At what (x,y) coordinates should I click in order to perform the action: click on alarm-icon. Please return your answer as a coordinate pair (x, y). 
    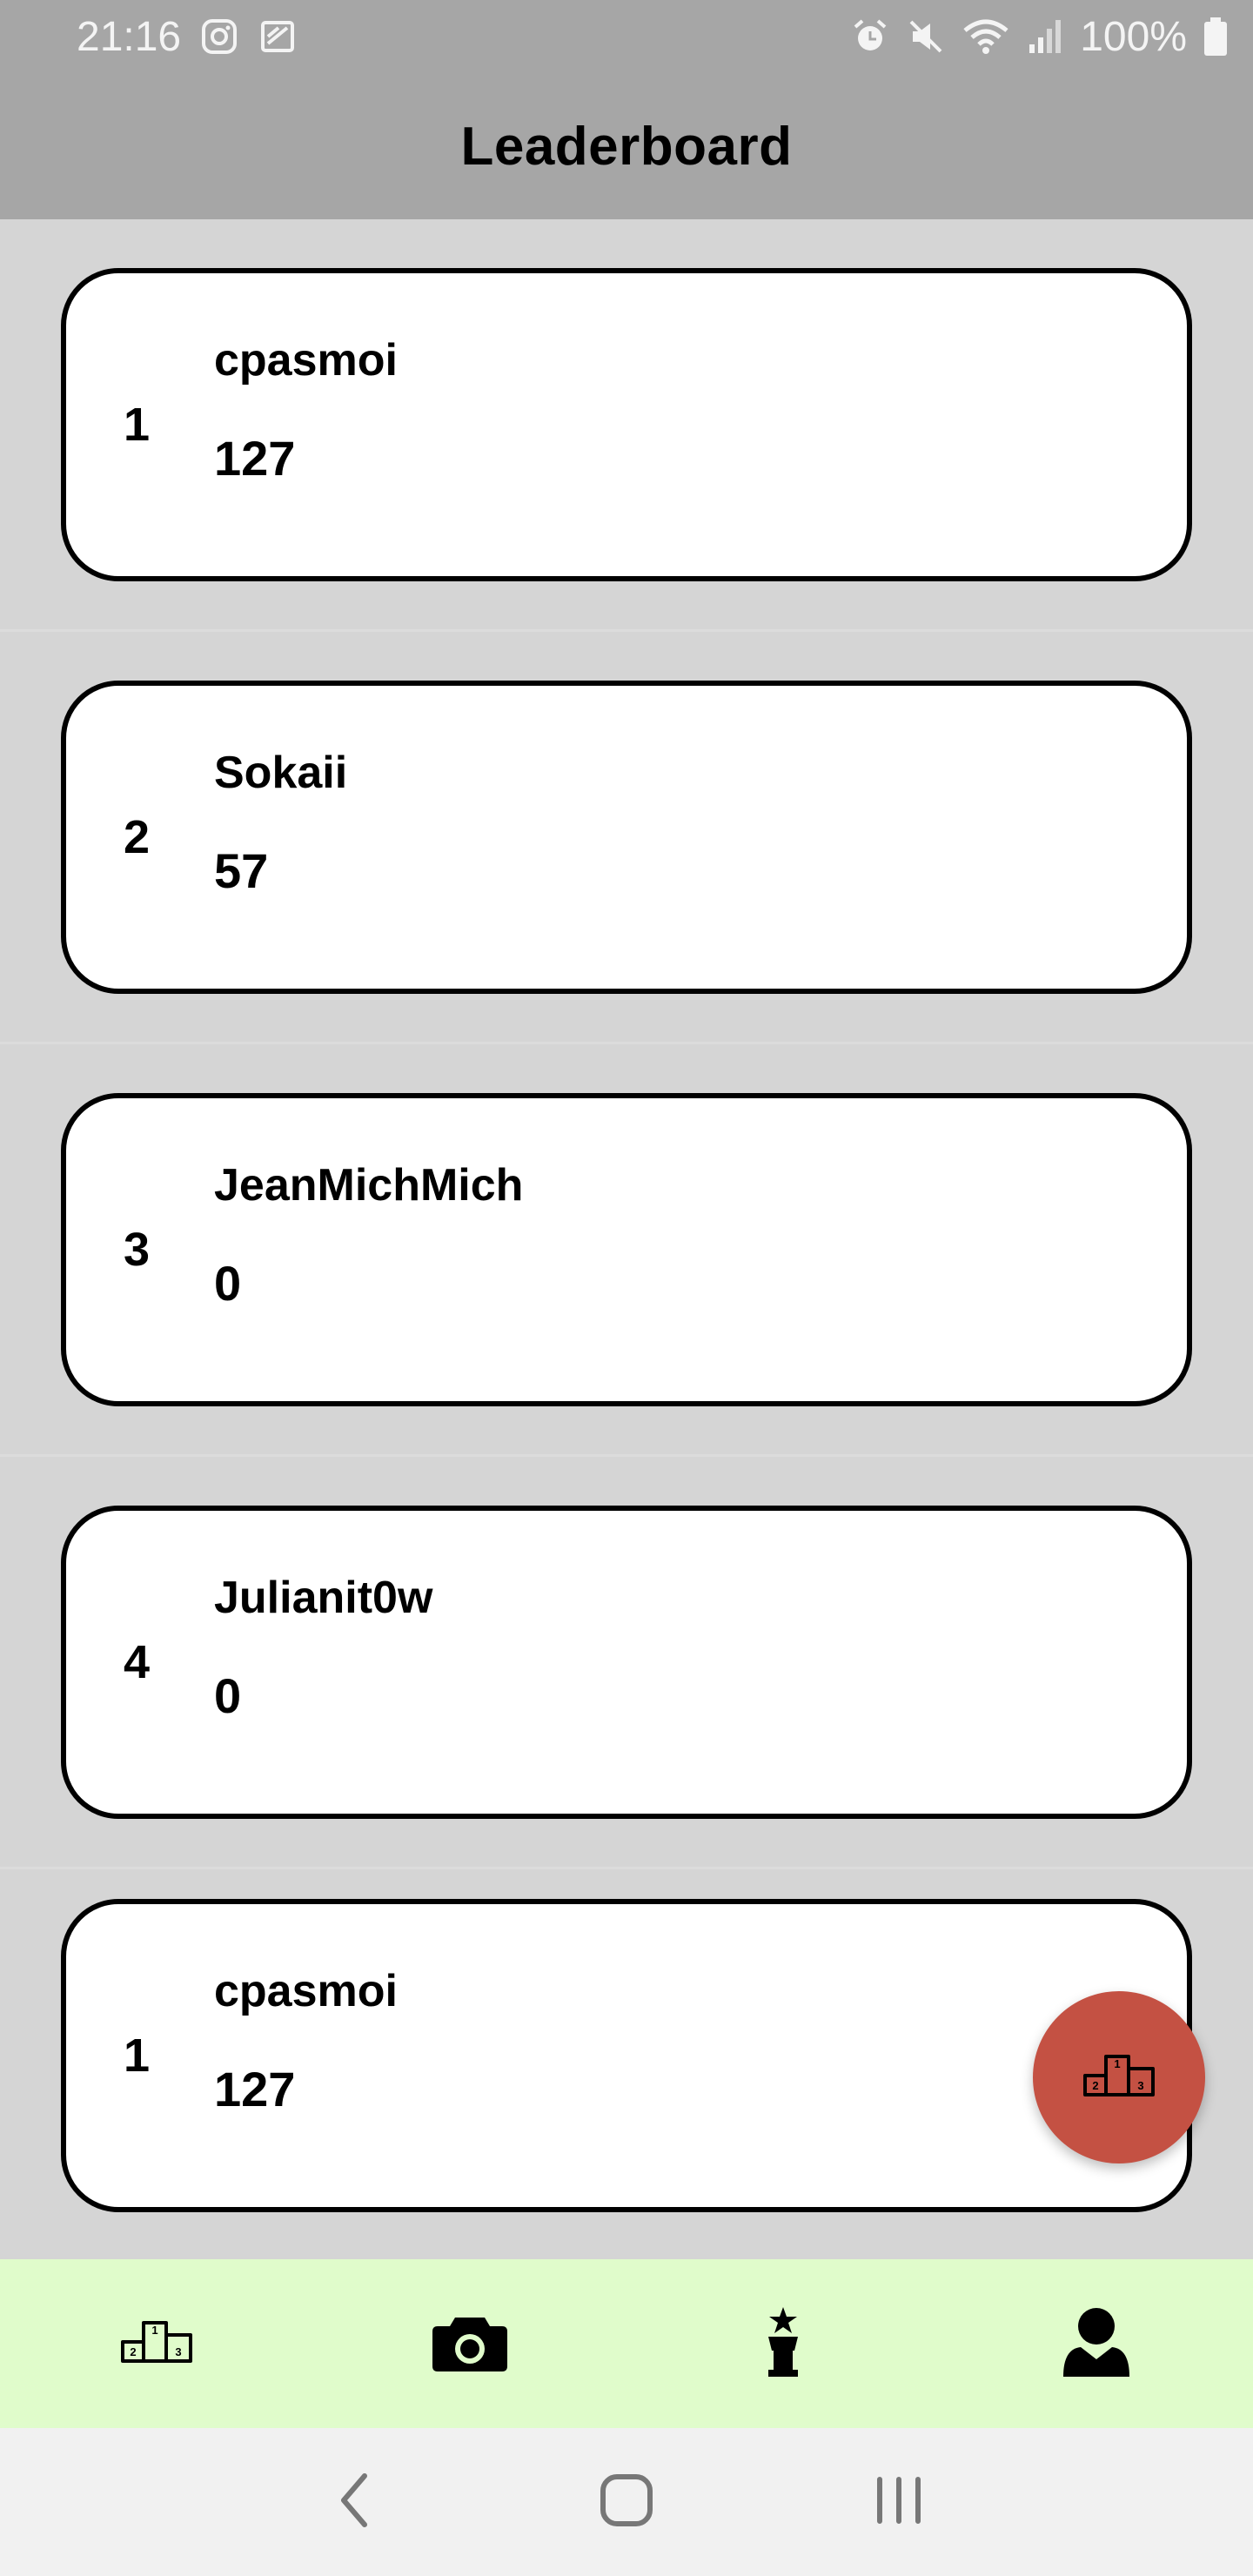
    Looking at the image, I should click on (870, 37).